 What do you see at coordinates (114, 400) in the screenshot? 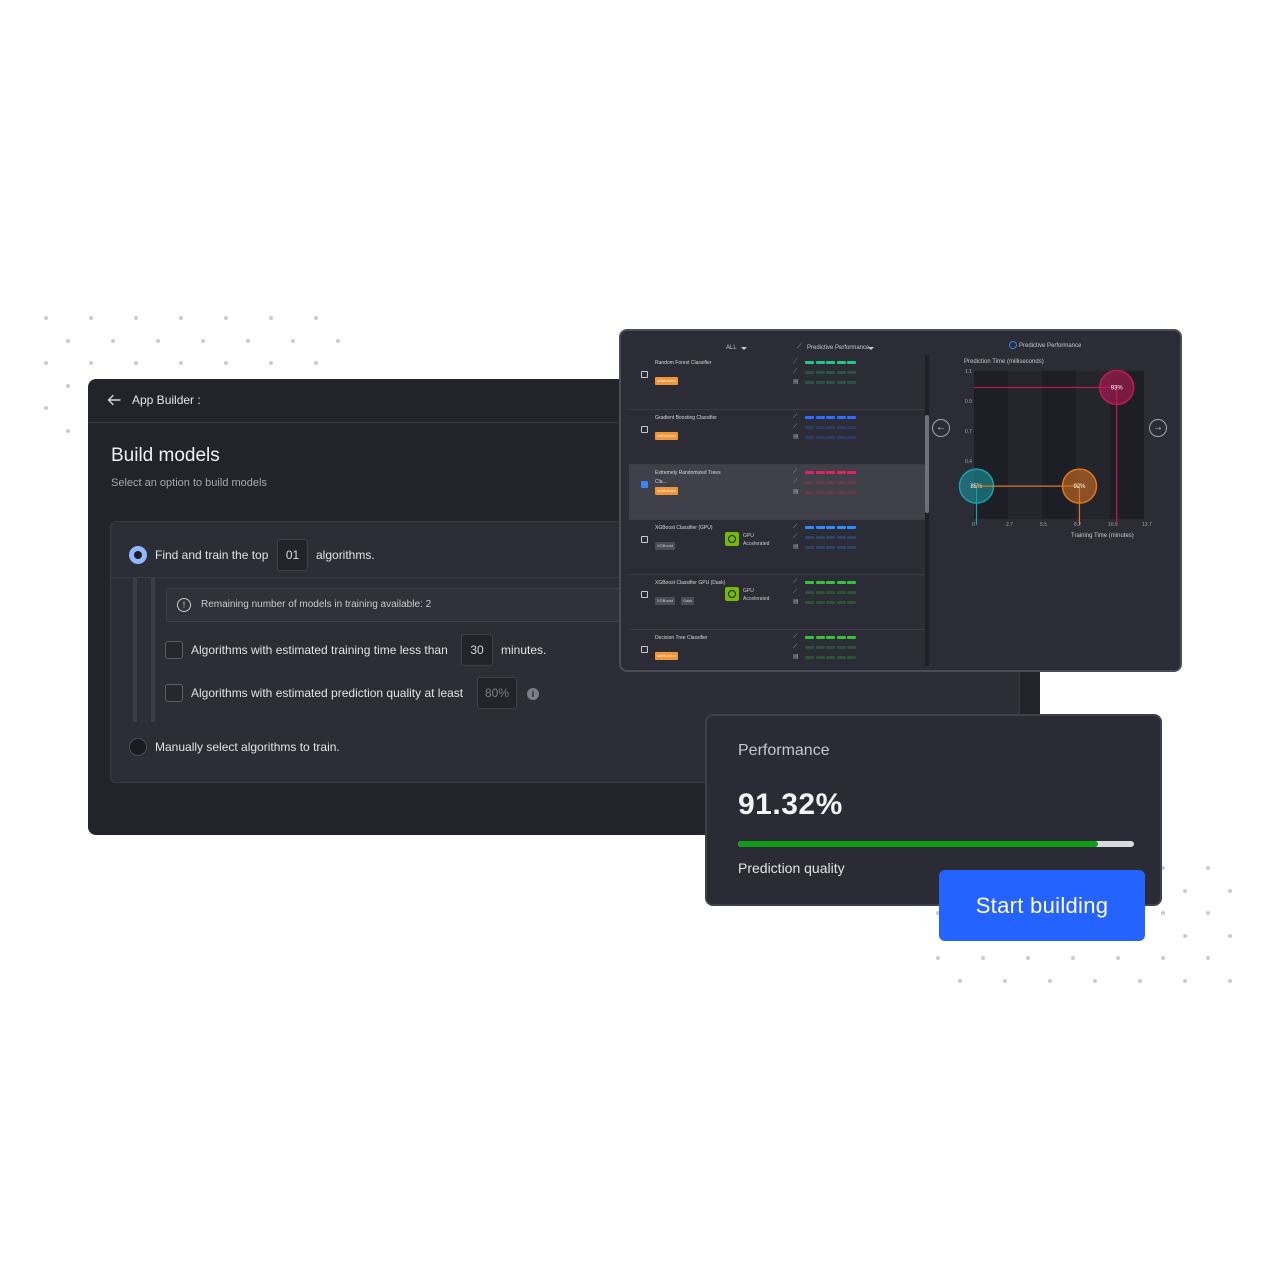
I see `back-arrow-icon` at bounding box center [114, 400].